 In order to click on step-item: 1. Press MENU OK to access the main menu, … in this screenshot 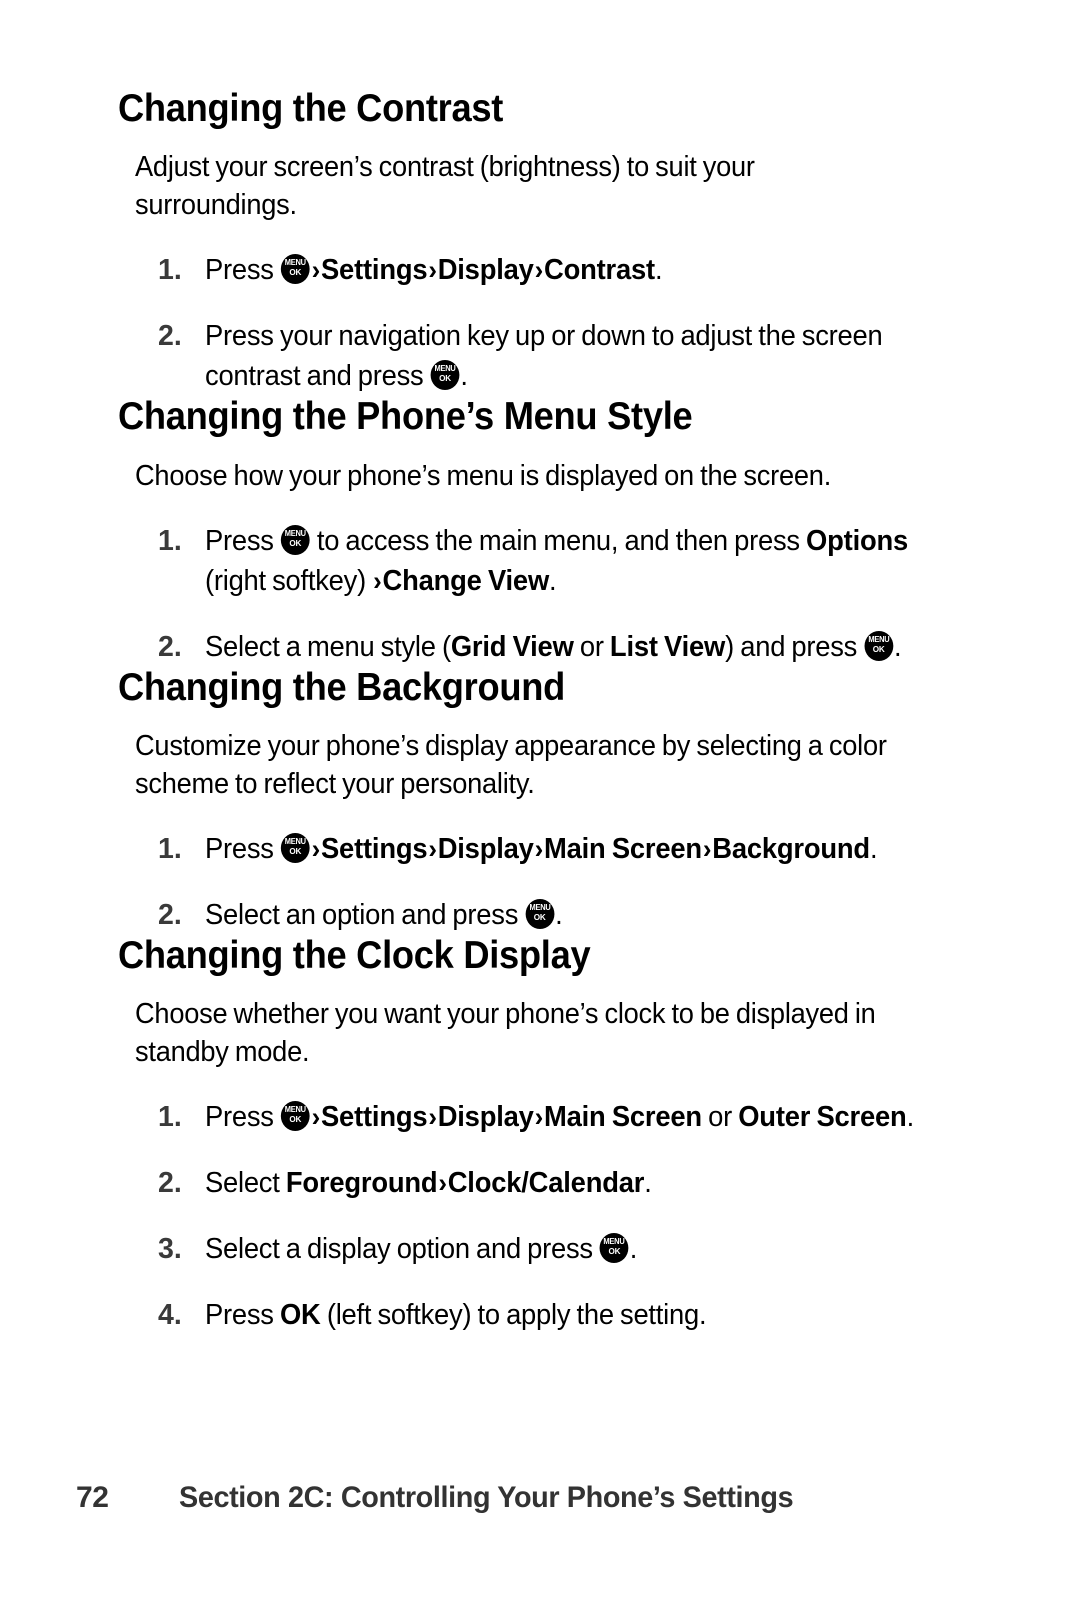, I will do `click(533, 561)`.